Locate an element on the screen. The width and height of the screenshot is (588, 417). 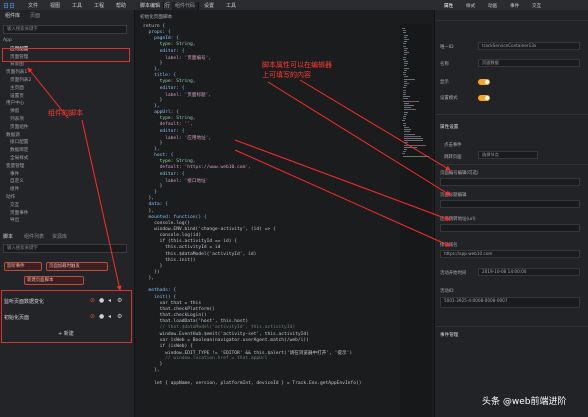
prop-field-url is located at coordinates (510, 228).